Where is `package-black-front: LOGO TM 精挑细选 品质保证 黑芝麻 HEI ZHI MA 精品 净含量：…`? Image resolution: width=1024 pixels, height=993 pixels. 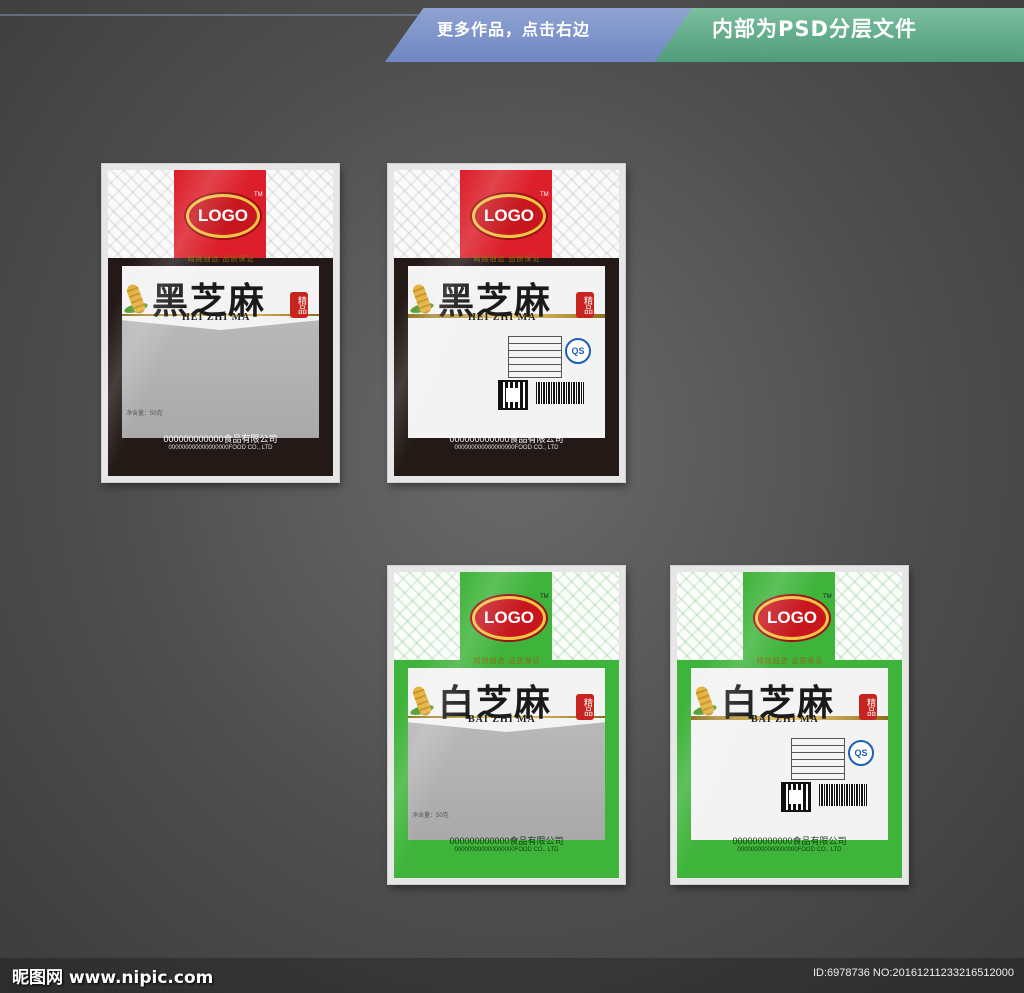 package-black-front: LOGO TM 精挑细选 品质保证 黑芝麻 HEI ZHI MA 精品 净含量：… is located at coordinates (220, 323).